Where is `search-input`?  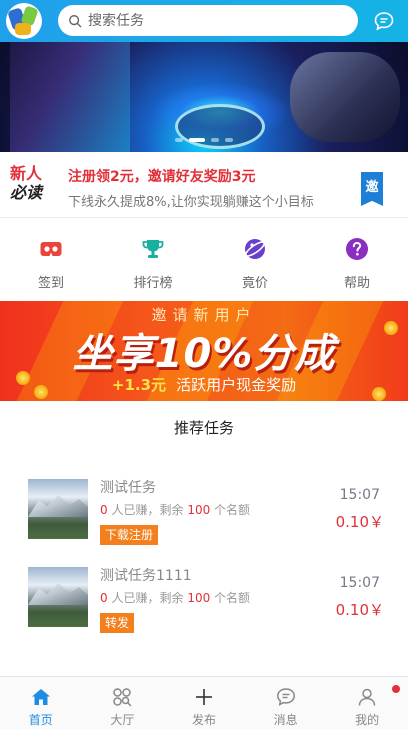 search-input is located at coordinates (208, 20).